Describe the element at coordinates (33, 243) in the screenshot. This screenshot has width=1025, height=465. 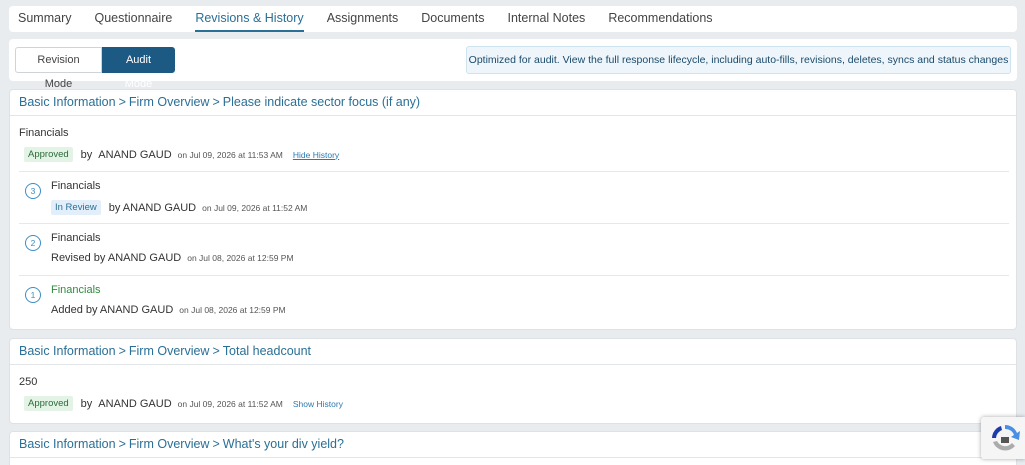
I see `revision-number: 2` at that location.